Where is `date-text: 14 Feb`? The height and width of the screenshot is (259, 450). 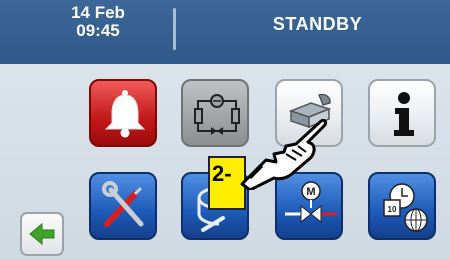 date-text: 14 Feb is located at coordinates (98, 12).